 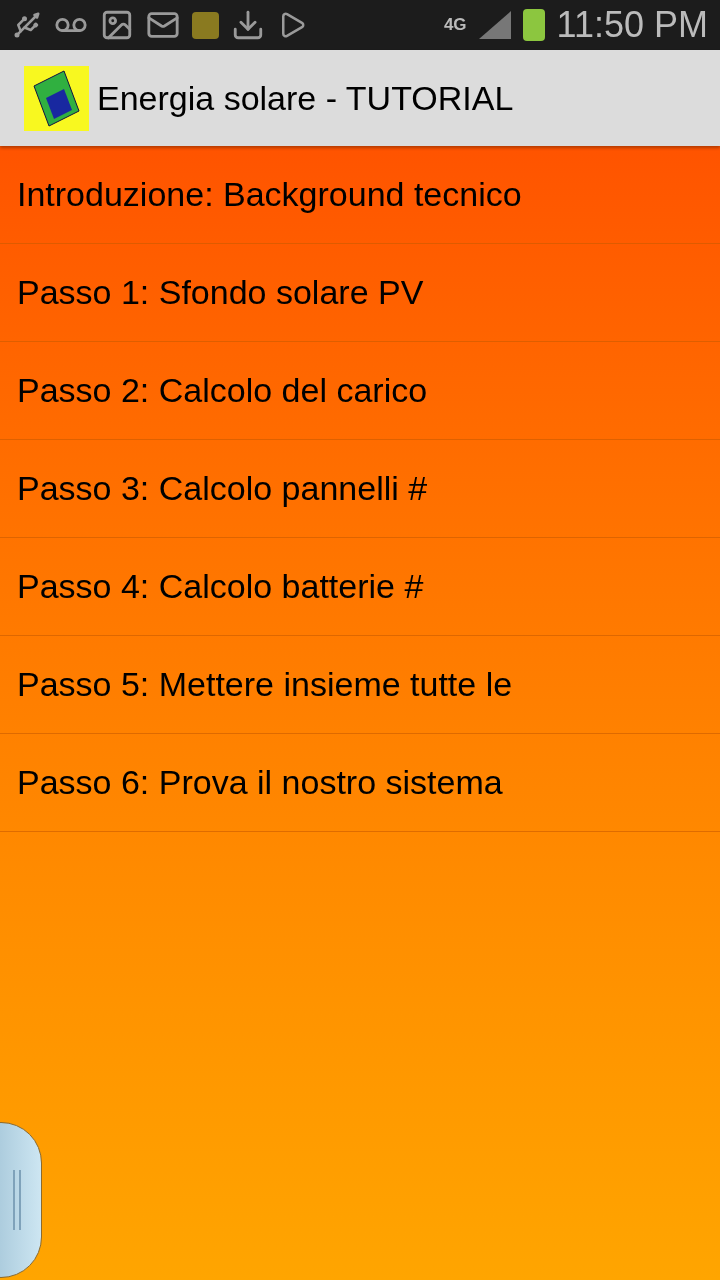 What do you see at coordinates (360, 195) in the screenshot?
I see `list-item: Introduzione: Background tecnico` at bounding box center [360, 195].